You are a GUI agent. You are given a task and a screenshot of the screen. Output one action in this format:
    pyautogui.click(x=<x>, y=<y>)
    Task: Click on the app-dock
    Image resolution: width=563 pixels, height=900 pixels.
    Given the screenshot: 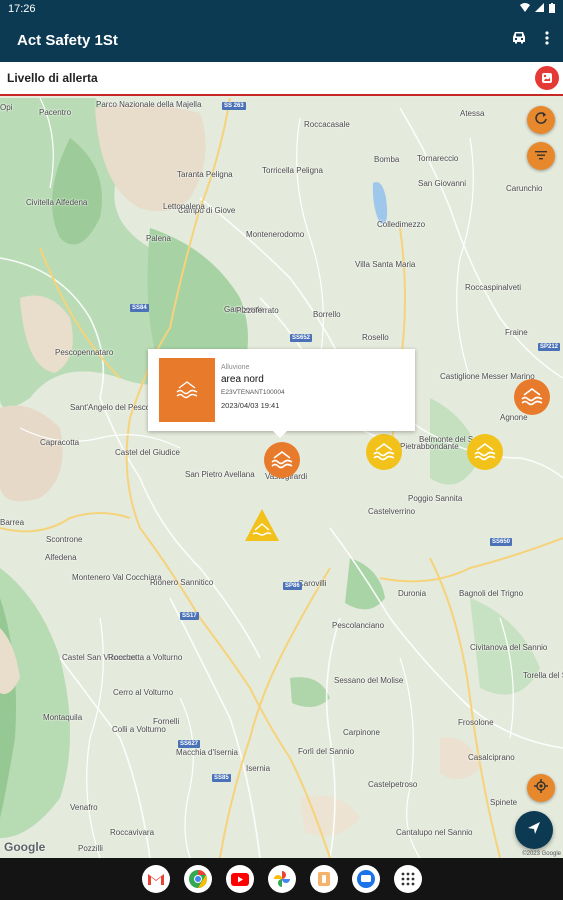 What is the action you would take?
    pyautogui.click(x=281, y=879)
    